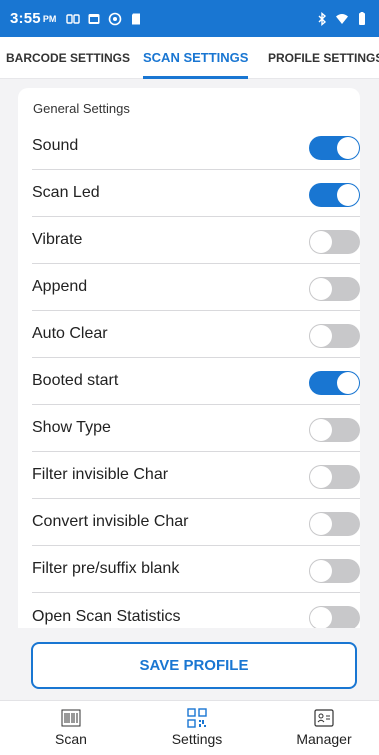  What do you see at coordinates (196, 146) in the screenshot?
I see `setting-row-sound: Sound` at bounding box center [196, 146].